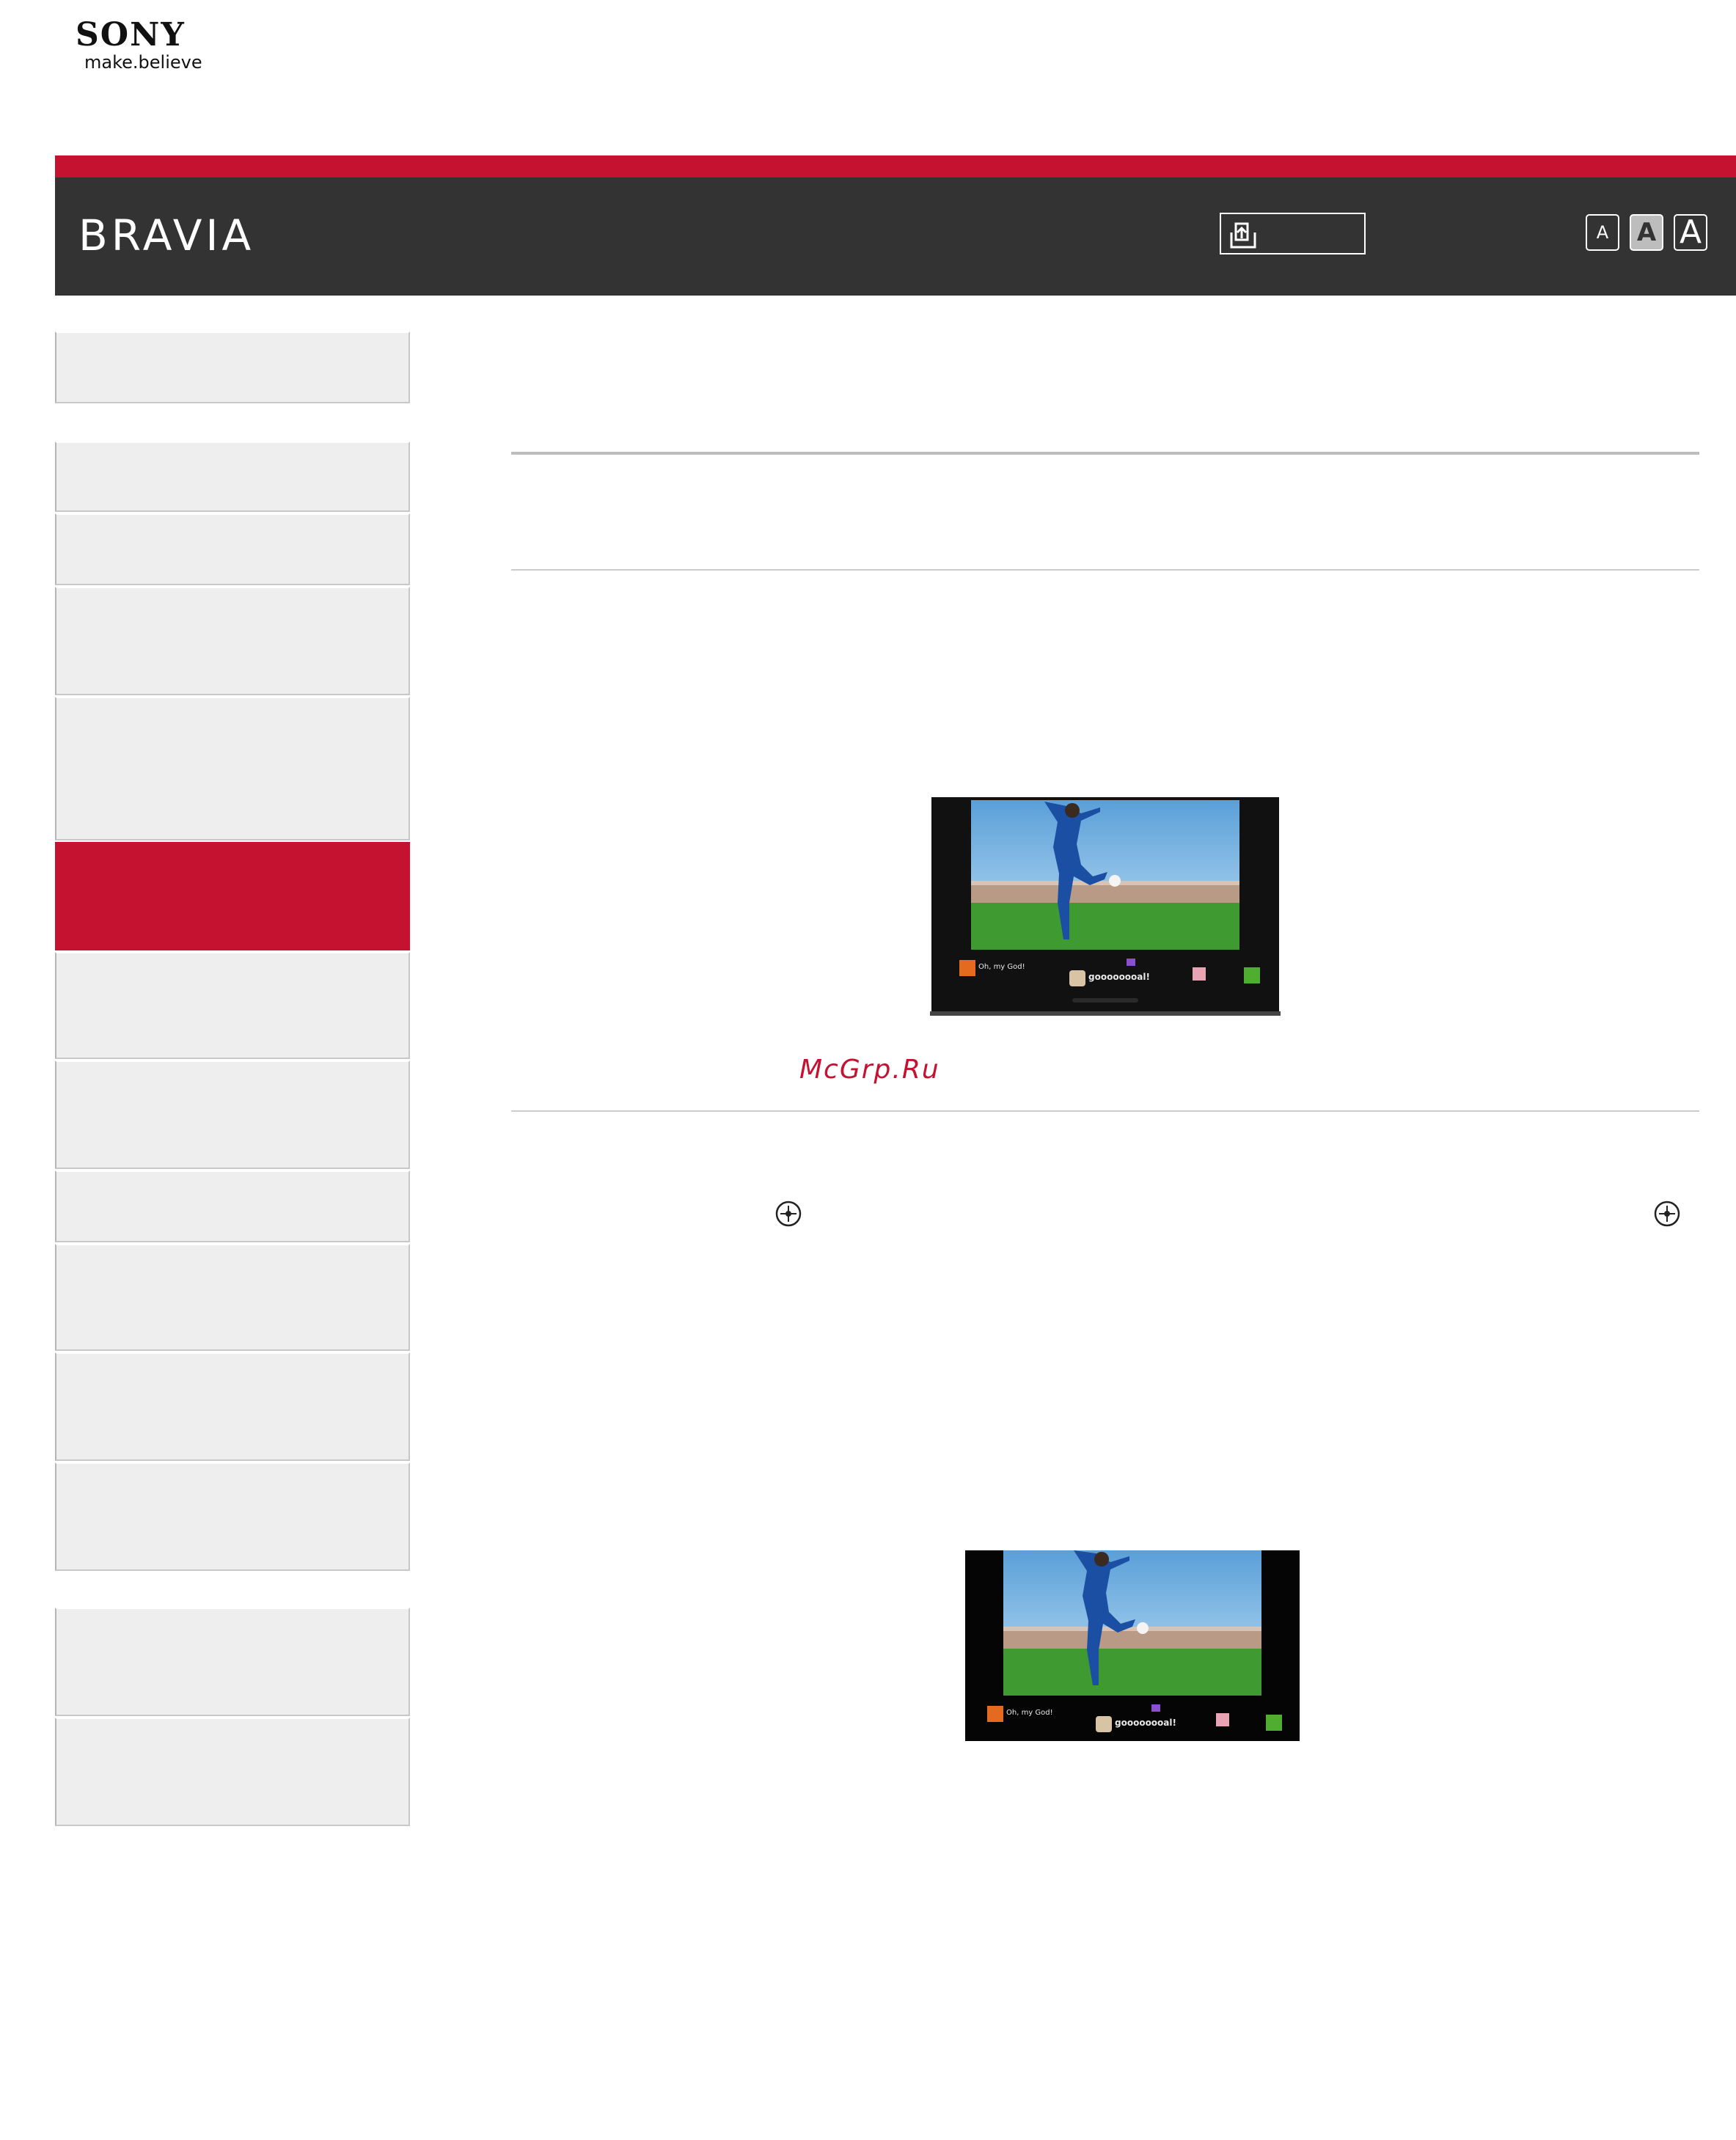 The width and height of the screenshot is (1736, 2140). Describe the element at coordinates (233, 367) in the screenshot. I see `sidebar-item-top` at that location.